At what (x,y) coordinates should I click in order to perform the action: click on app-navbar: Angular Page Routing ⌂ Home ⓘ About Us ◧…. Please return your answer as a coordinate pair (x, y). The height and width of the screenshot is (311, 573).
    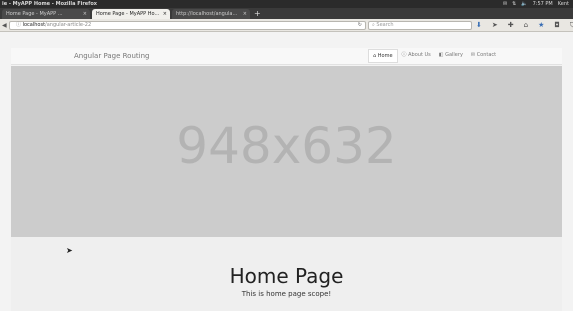
    Looking at the image, I should click on (286, 56).